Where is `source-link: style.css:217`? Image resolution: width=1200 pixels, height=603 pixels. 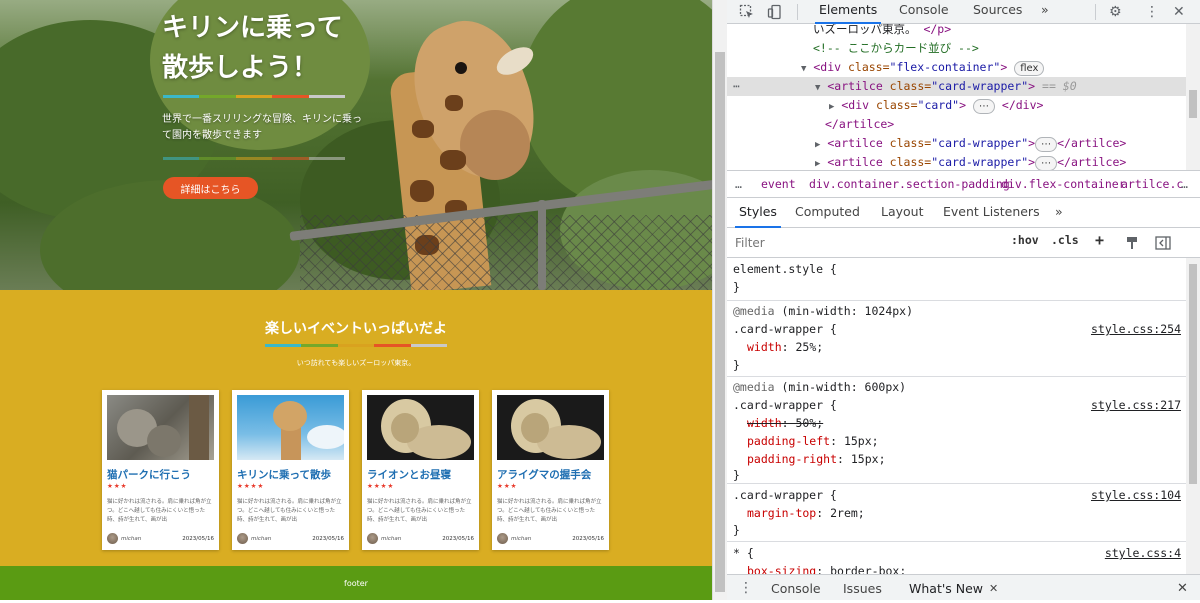
source-link: style.css:217 is located at coordinates (1136, 405).